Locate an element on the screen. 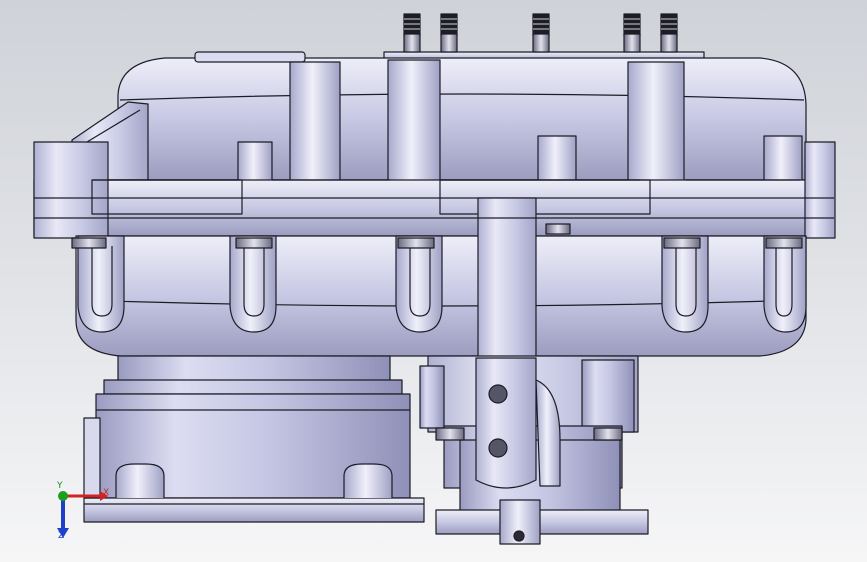 Image resolution: width=867 pixels, height=562 pixels. output-flange is located at coordinates (542, 522).